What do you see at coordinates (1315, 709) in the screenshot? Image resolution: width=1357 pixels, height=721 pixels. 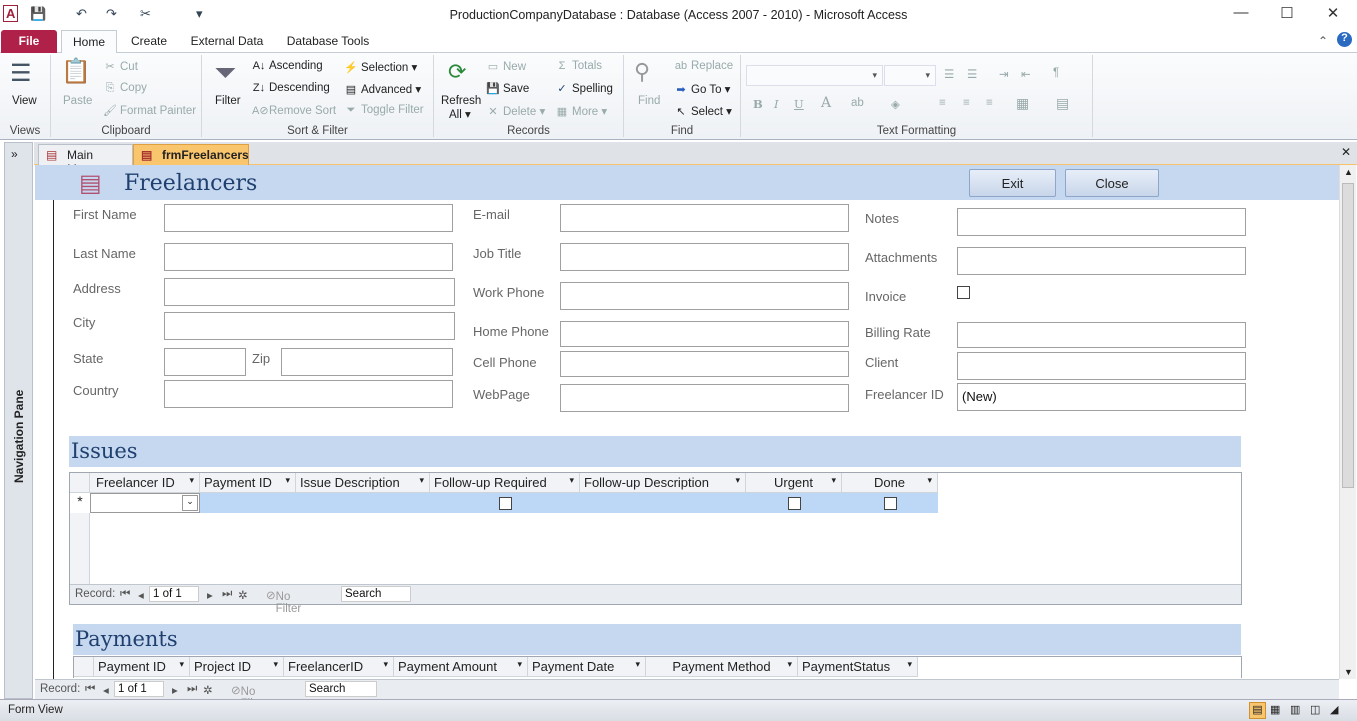 I see `design-view-icon: ◫` at bounding box center [1315, 709].